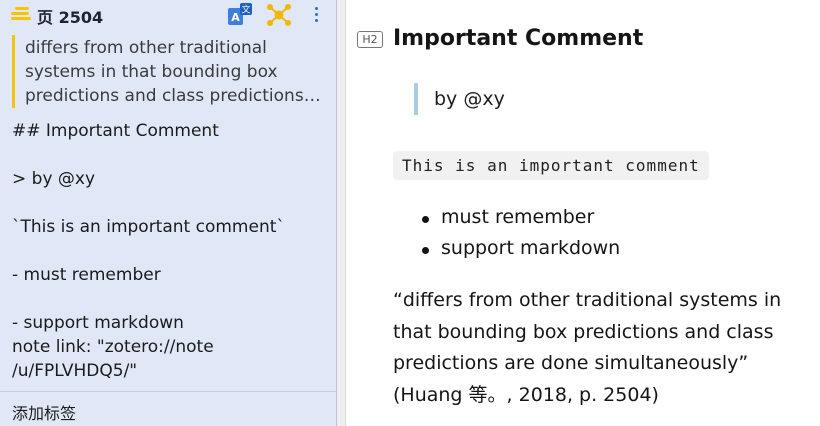  I want to click on pane-splitter, so click(341, 213).